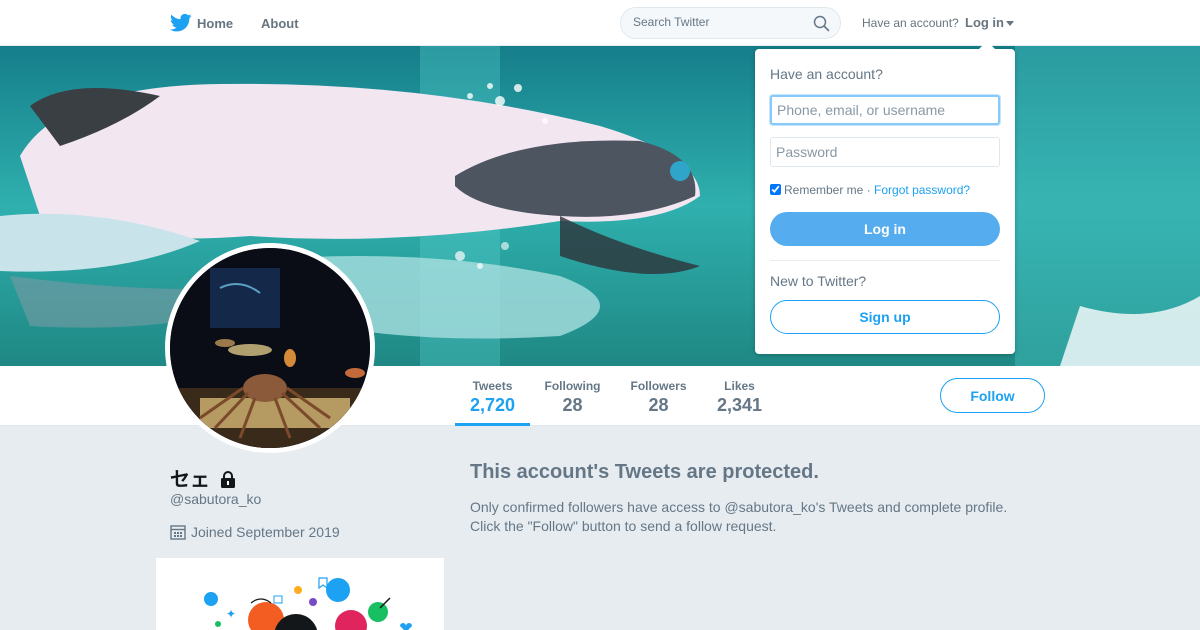  Describe the element at coordinates (826, 74) in the screenshot. I see `login-heading: Have an account?` at that location.